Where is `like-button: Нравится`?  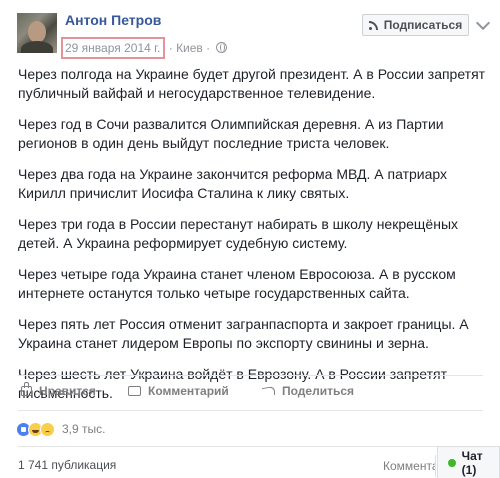 like-button: Нравится is located at coordinates (58, 390).